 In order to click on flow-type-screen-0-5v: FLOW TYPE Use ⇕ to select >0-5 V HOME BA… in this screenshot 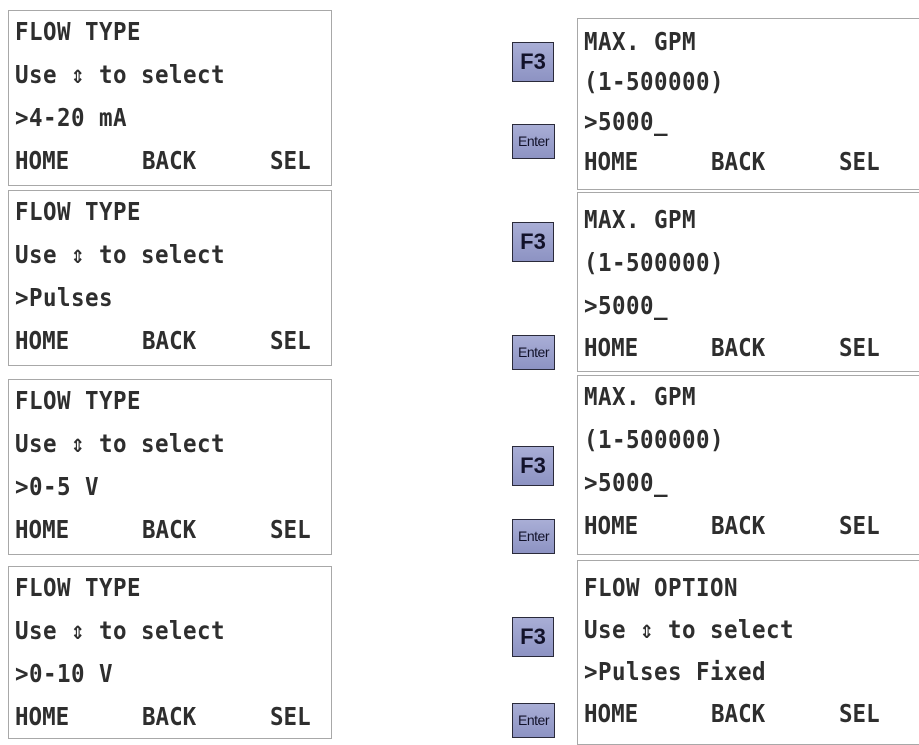, I will do `click(170, 467)`.